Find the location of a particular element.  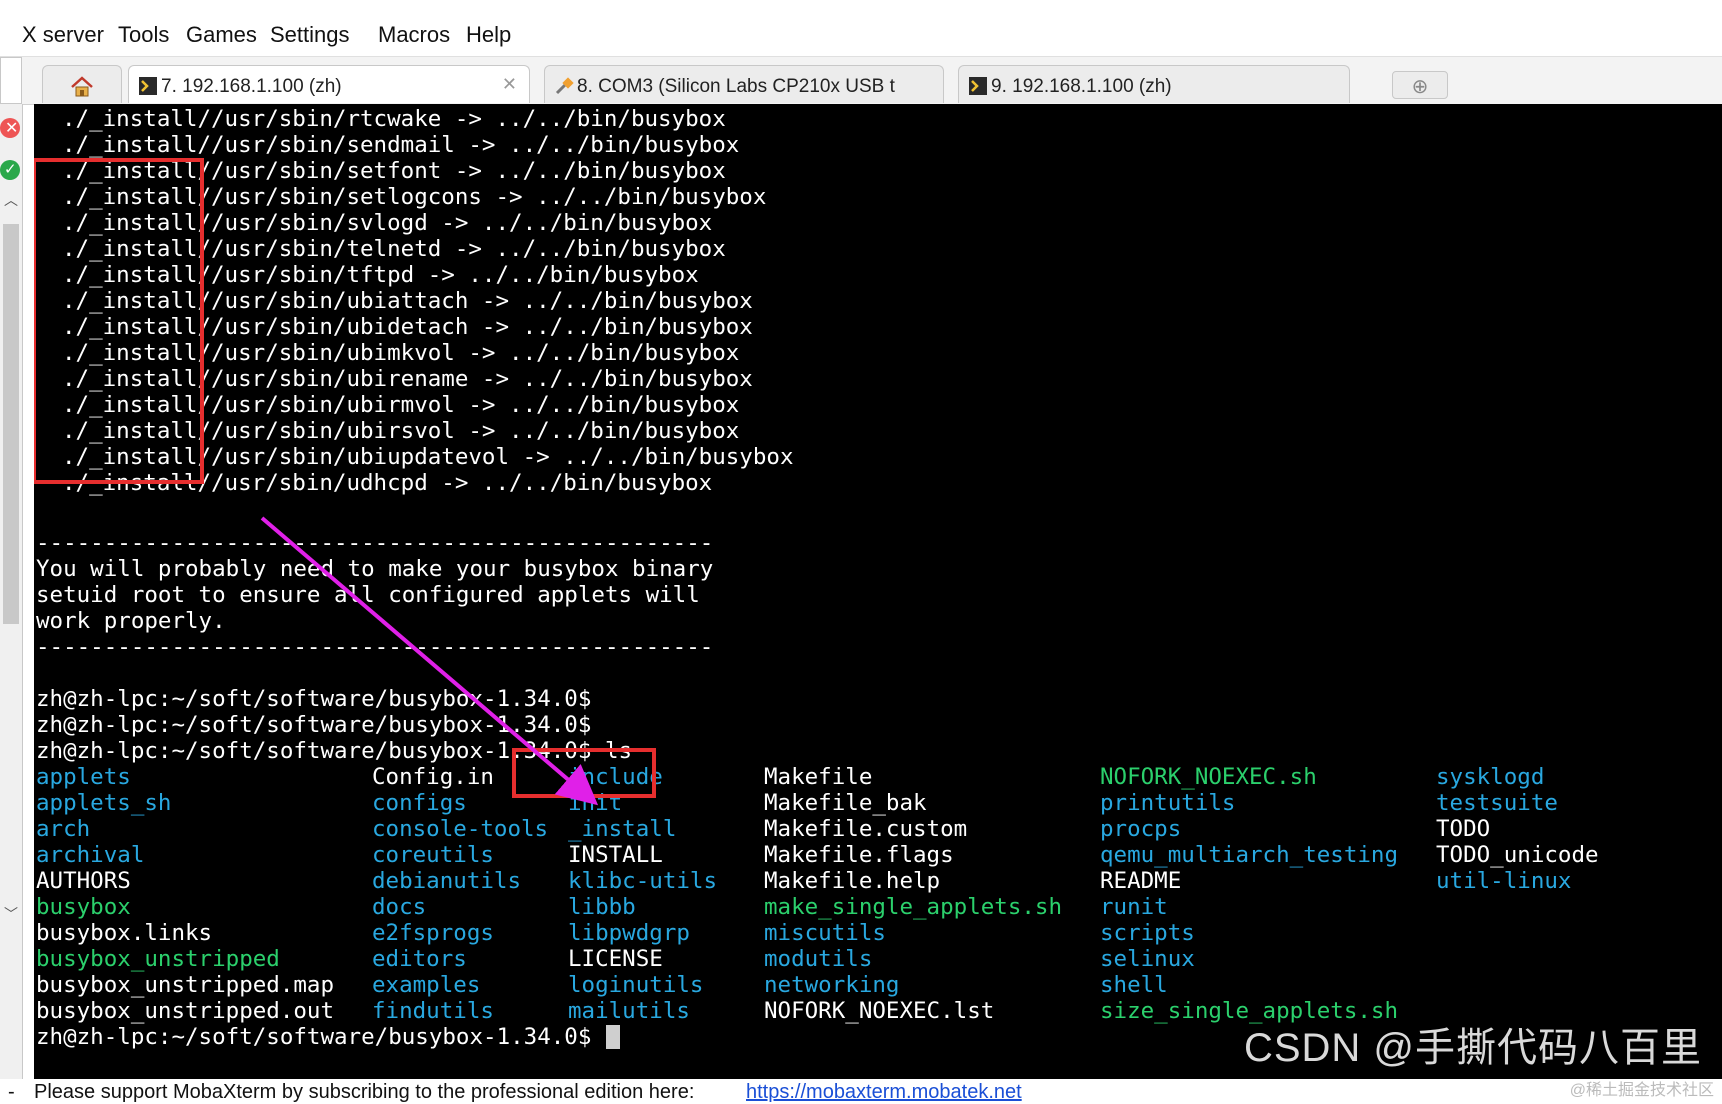

ls-entry: printutils is located at coordinates (1168, 803).